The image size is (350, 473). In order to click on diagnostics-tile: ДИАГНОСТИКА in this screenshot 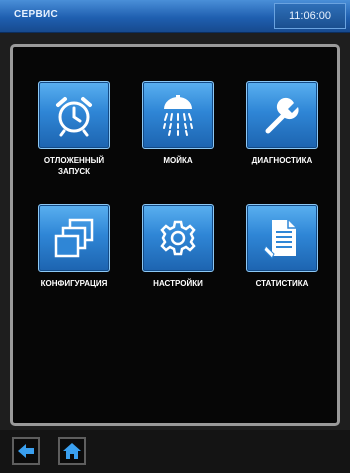, I will do `click(282, 123)`.